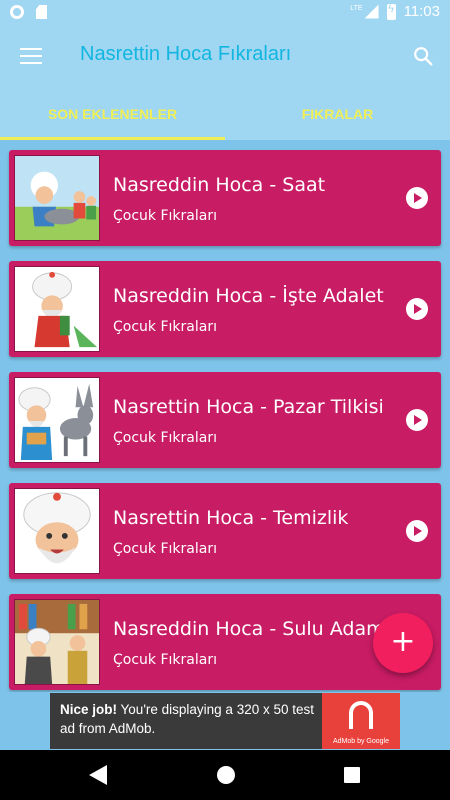  I want to click on status-bar: LTE 11:03, so click(225, 13).